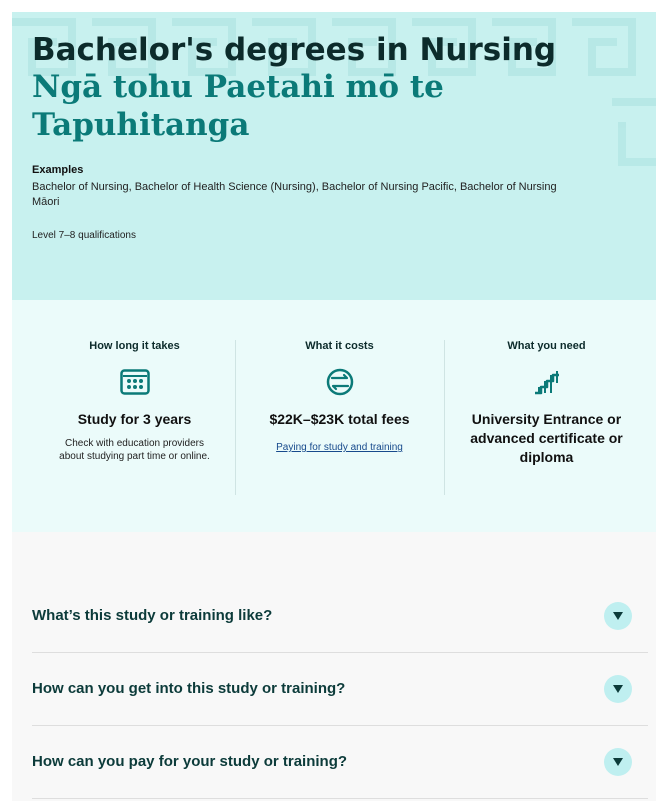  I want to click on currency-exchange-icon, so click(339, 382).